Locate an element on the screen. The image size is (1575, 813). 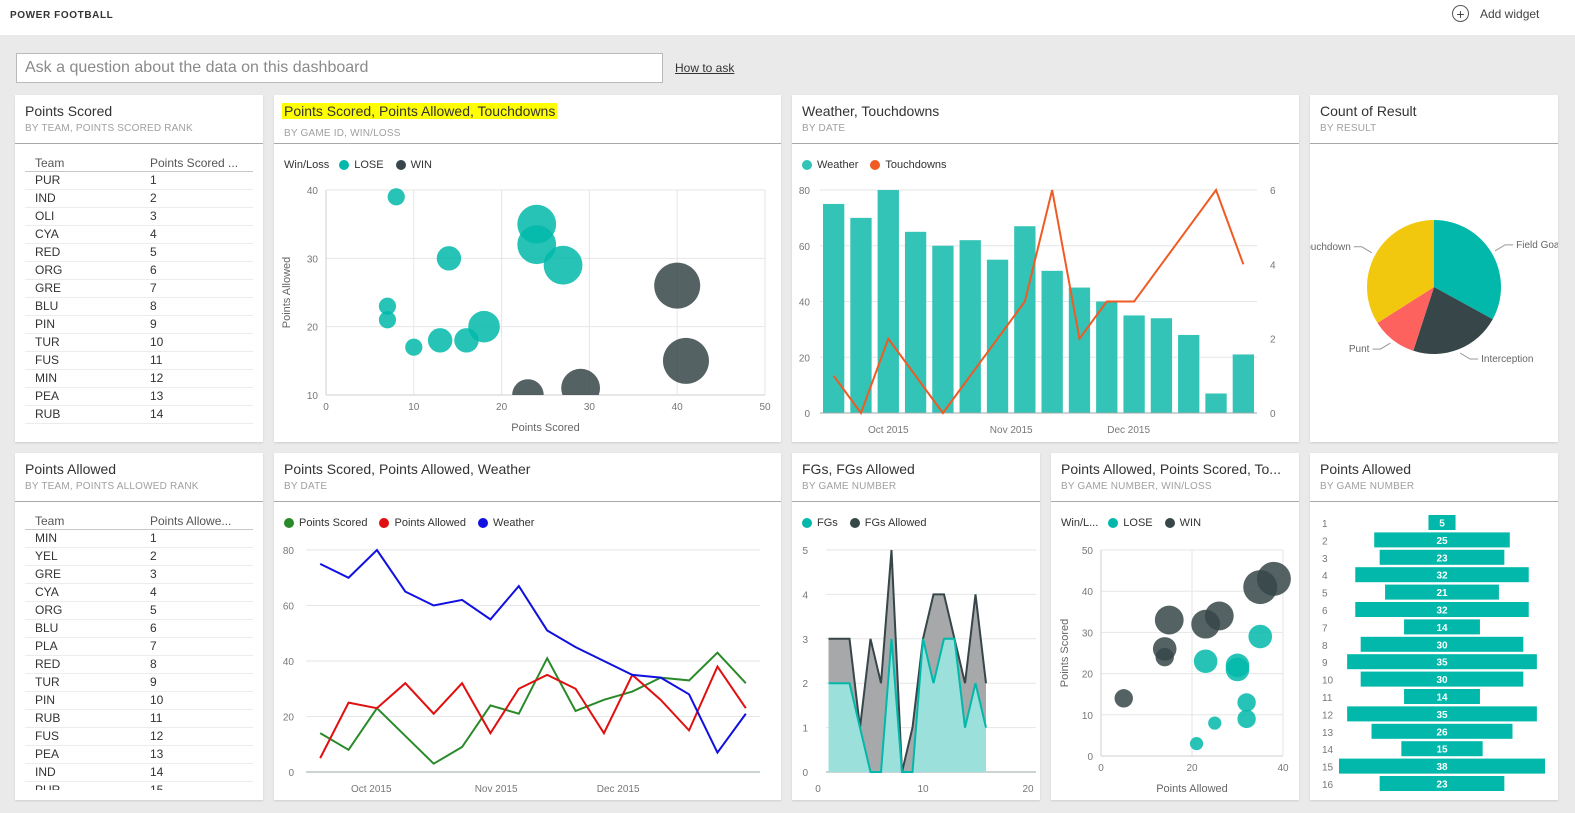
table-row: PIN 9 is located at coordinates (139, 324).